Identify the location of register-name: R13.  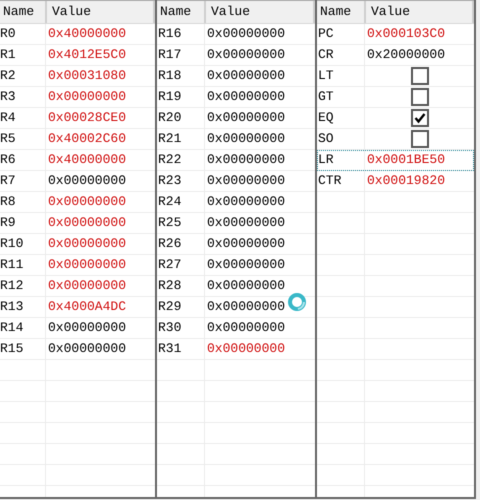
(12, 307).